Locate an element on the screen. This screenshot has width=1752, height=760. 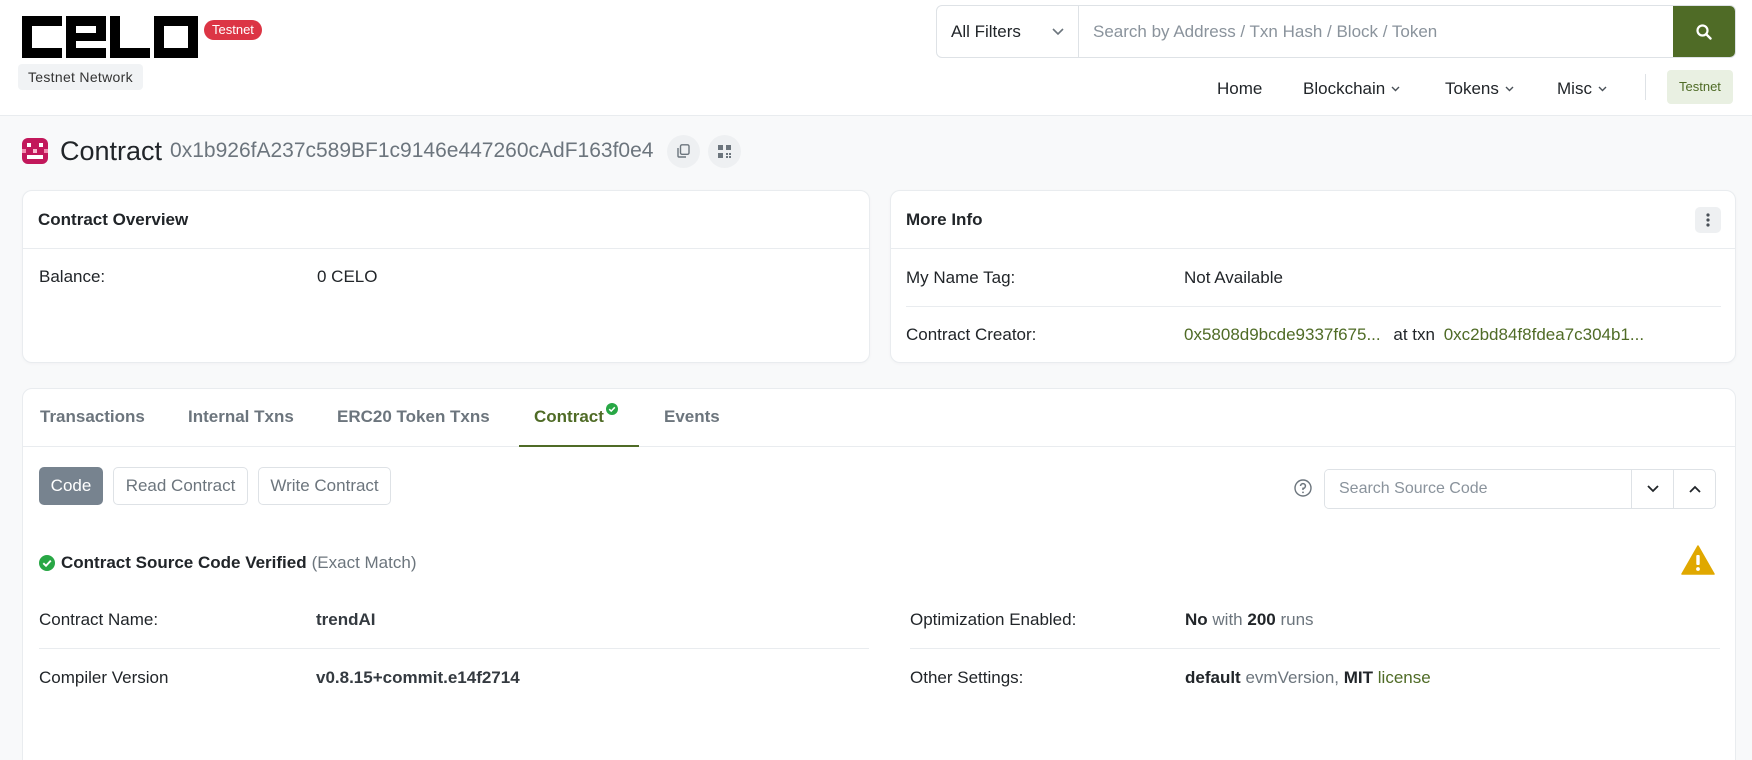
tab-erc20-token-txns: ERC20 Token Txns is located at coordinates (413, 417).